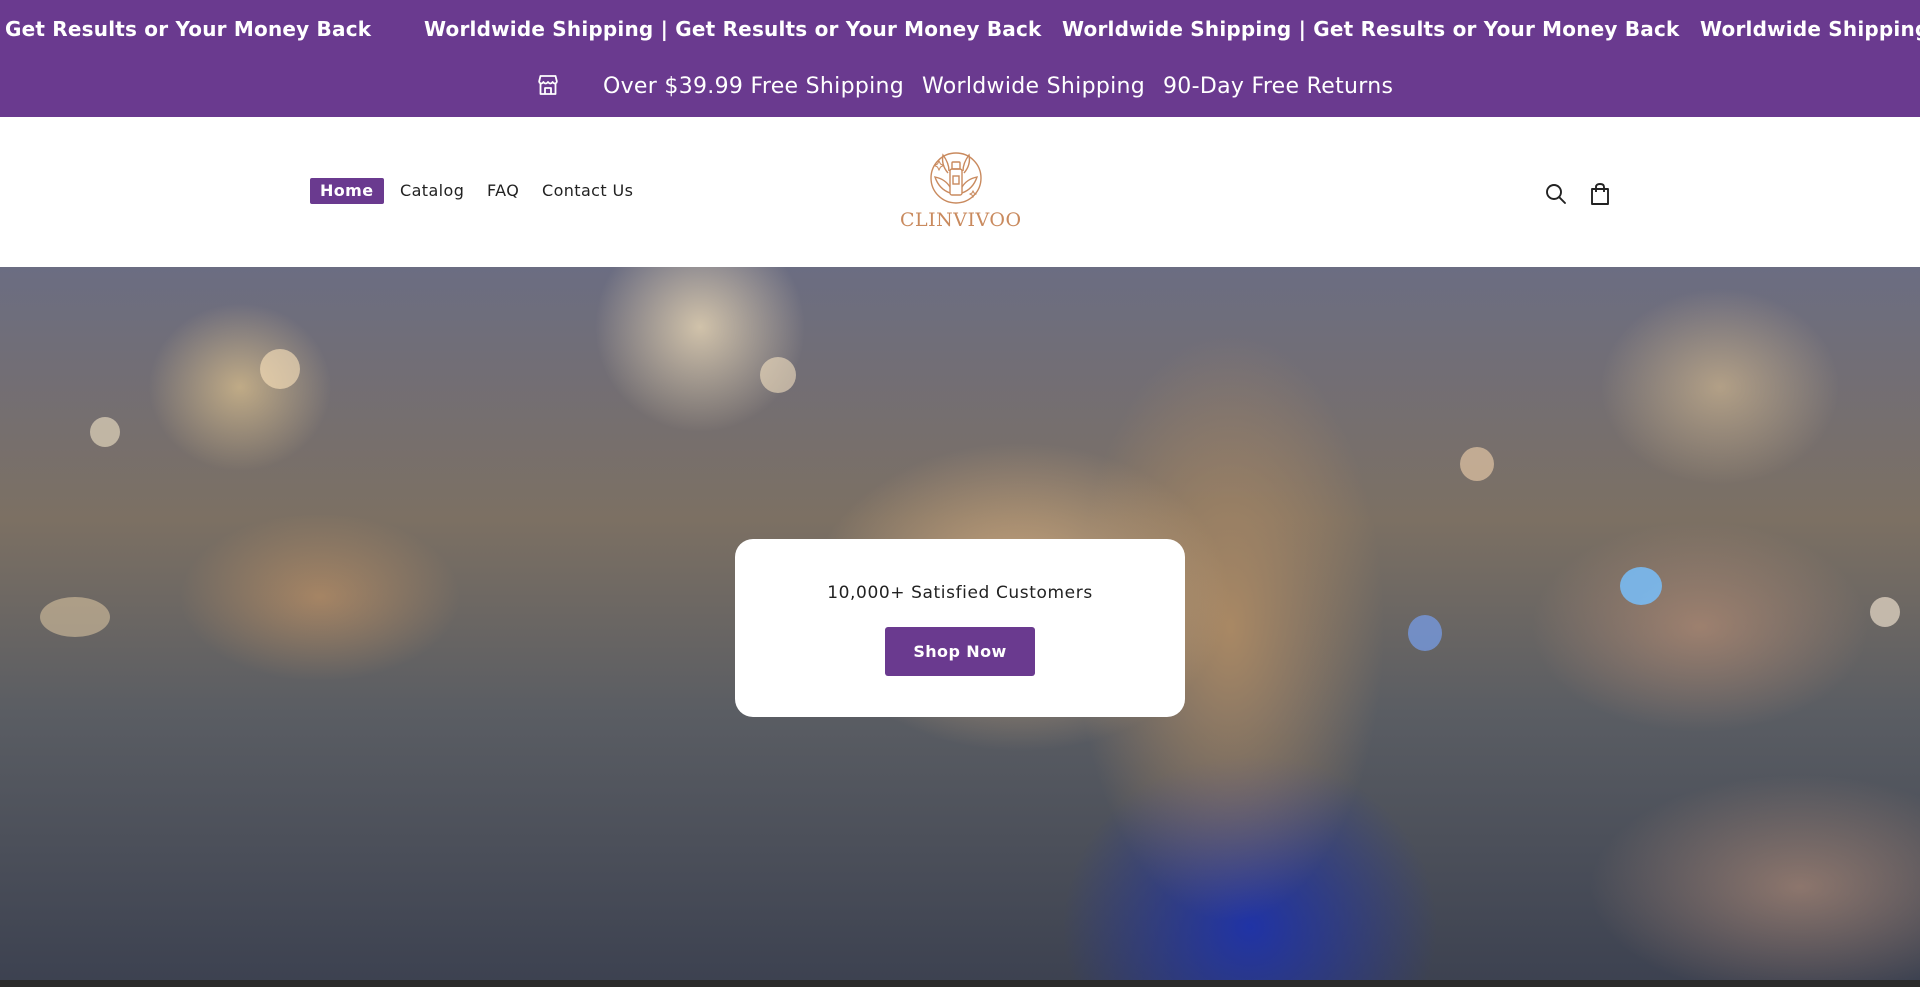 This screenshot has width=1920, height=993. I want to click on shop-now-button: Shop Now, so click(960, 651).